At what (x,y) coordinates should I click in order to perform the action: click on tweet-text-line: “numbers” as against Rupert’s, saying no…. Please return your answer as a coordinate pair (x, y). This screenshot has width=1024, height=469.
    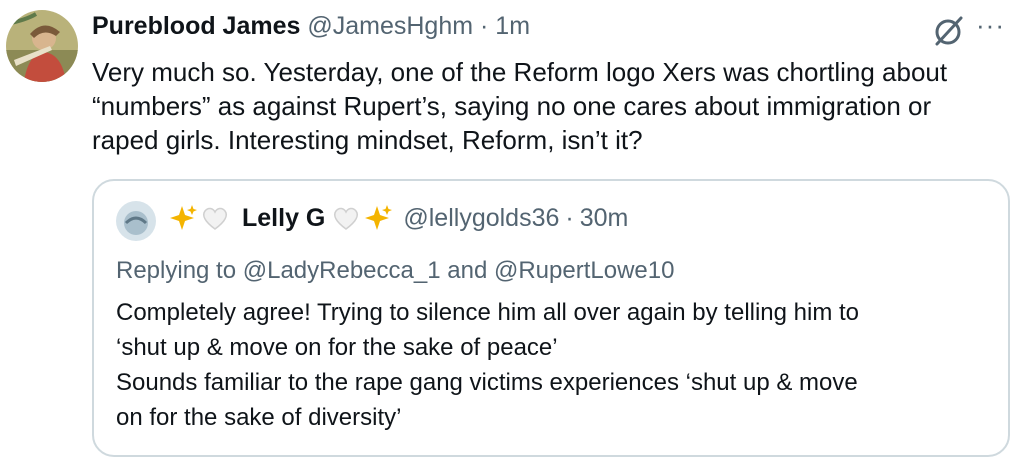
    Looking at the image, I should click on (512, 106).